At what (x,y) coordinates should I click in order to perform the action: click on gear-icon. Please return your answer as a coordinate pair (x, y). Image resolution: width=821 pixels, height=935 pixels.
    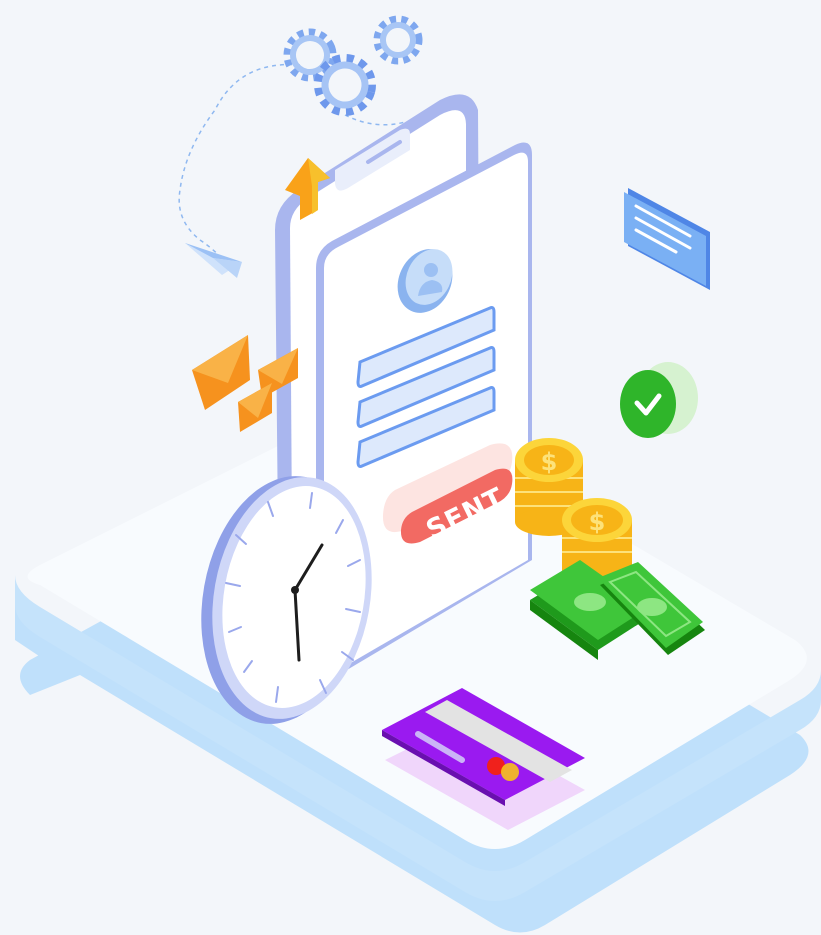
    Looking at the image, I should click on (398, 40).